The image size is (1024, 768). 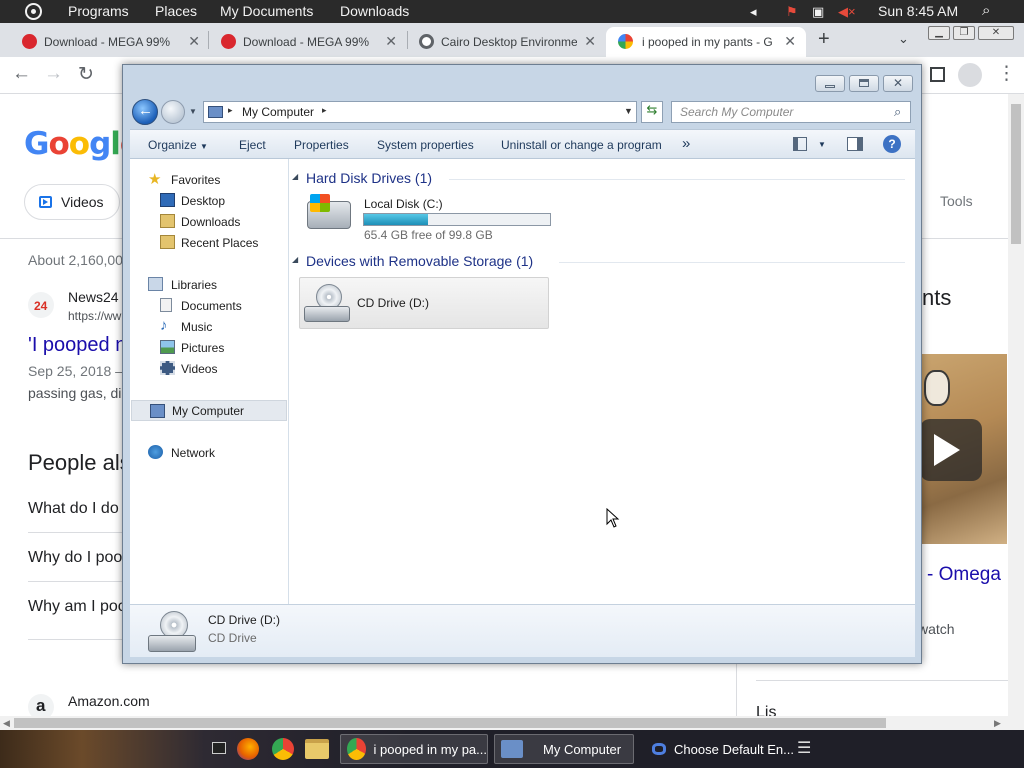 I want to click on breadcrumb-my-computer: My Computer, so click(x=278, y=112).